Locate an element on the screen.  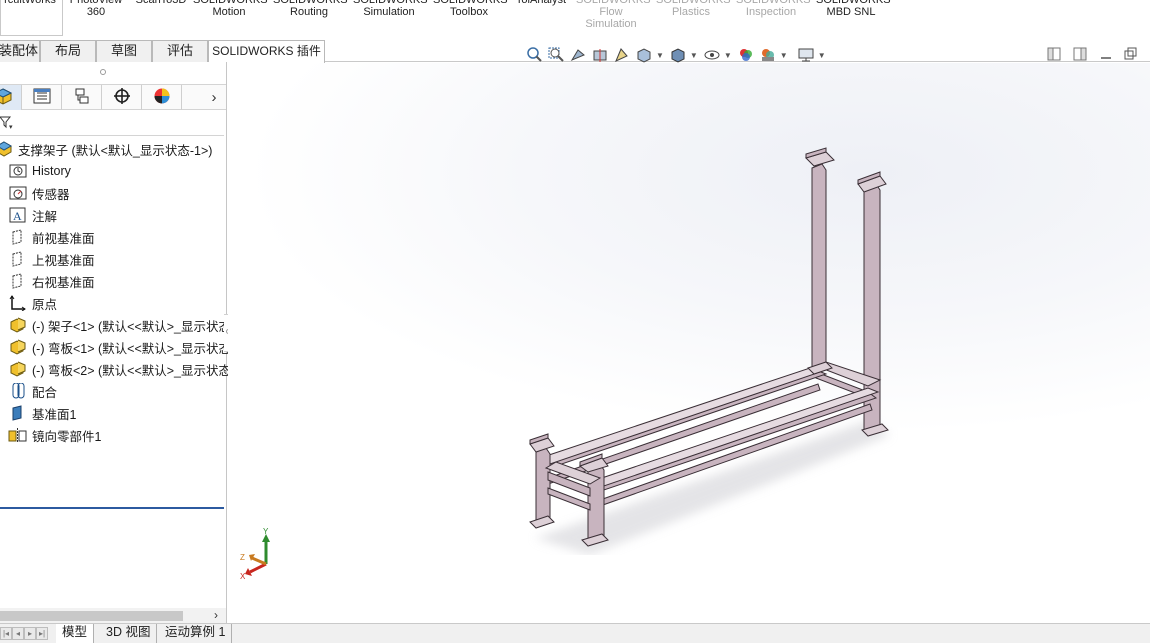
panel-grip-handle is located at coordinates (103, 72).